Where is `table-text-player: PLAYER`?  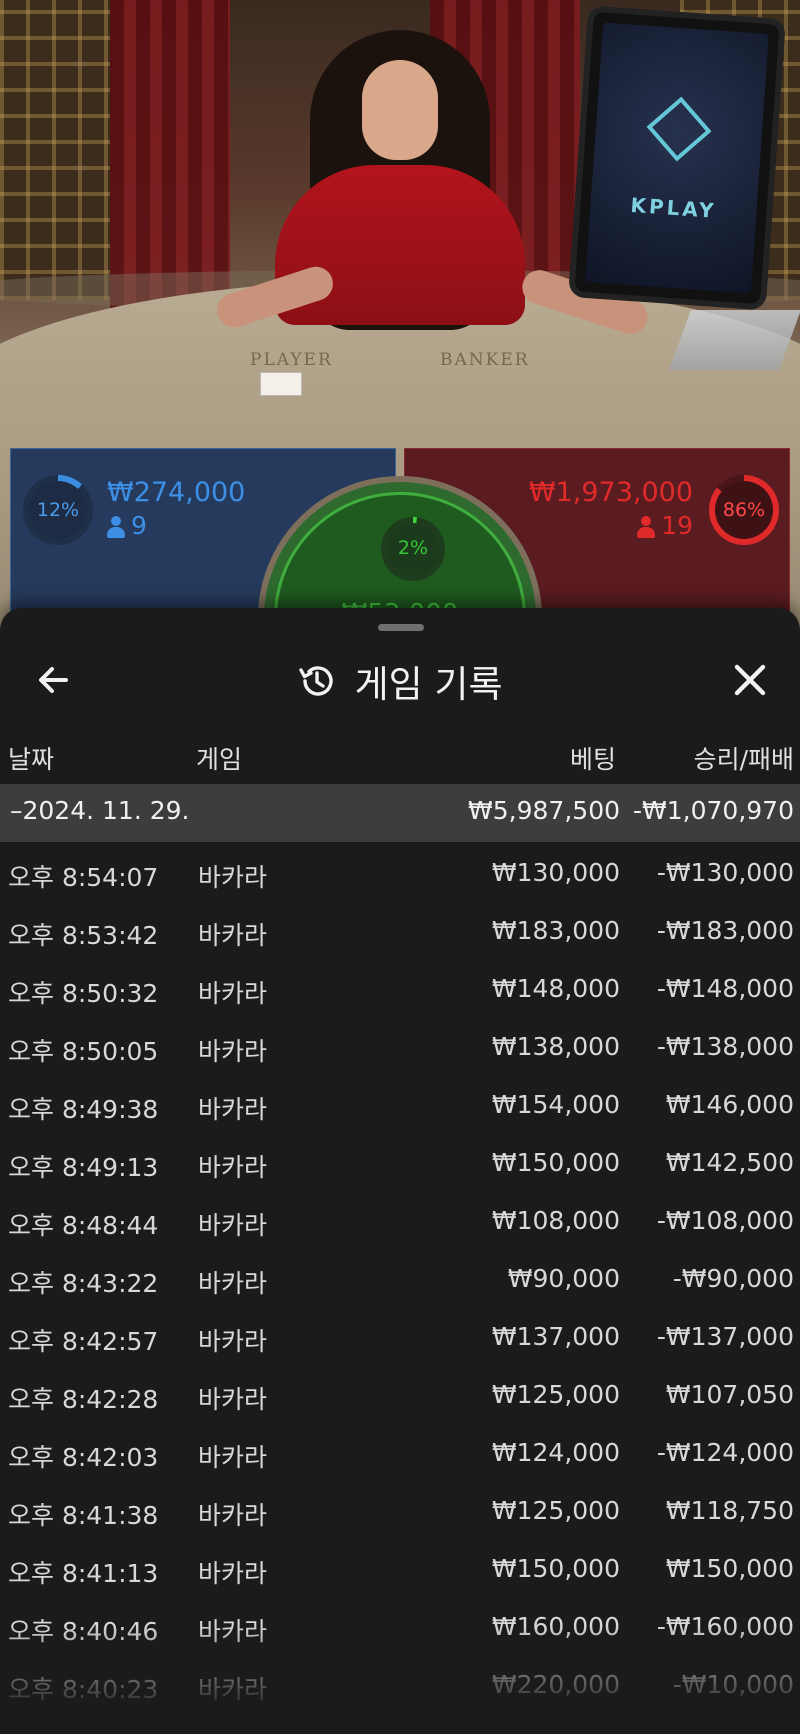 table-text-player: PLAYER is located at coordinates (291, 360).